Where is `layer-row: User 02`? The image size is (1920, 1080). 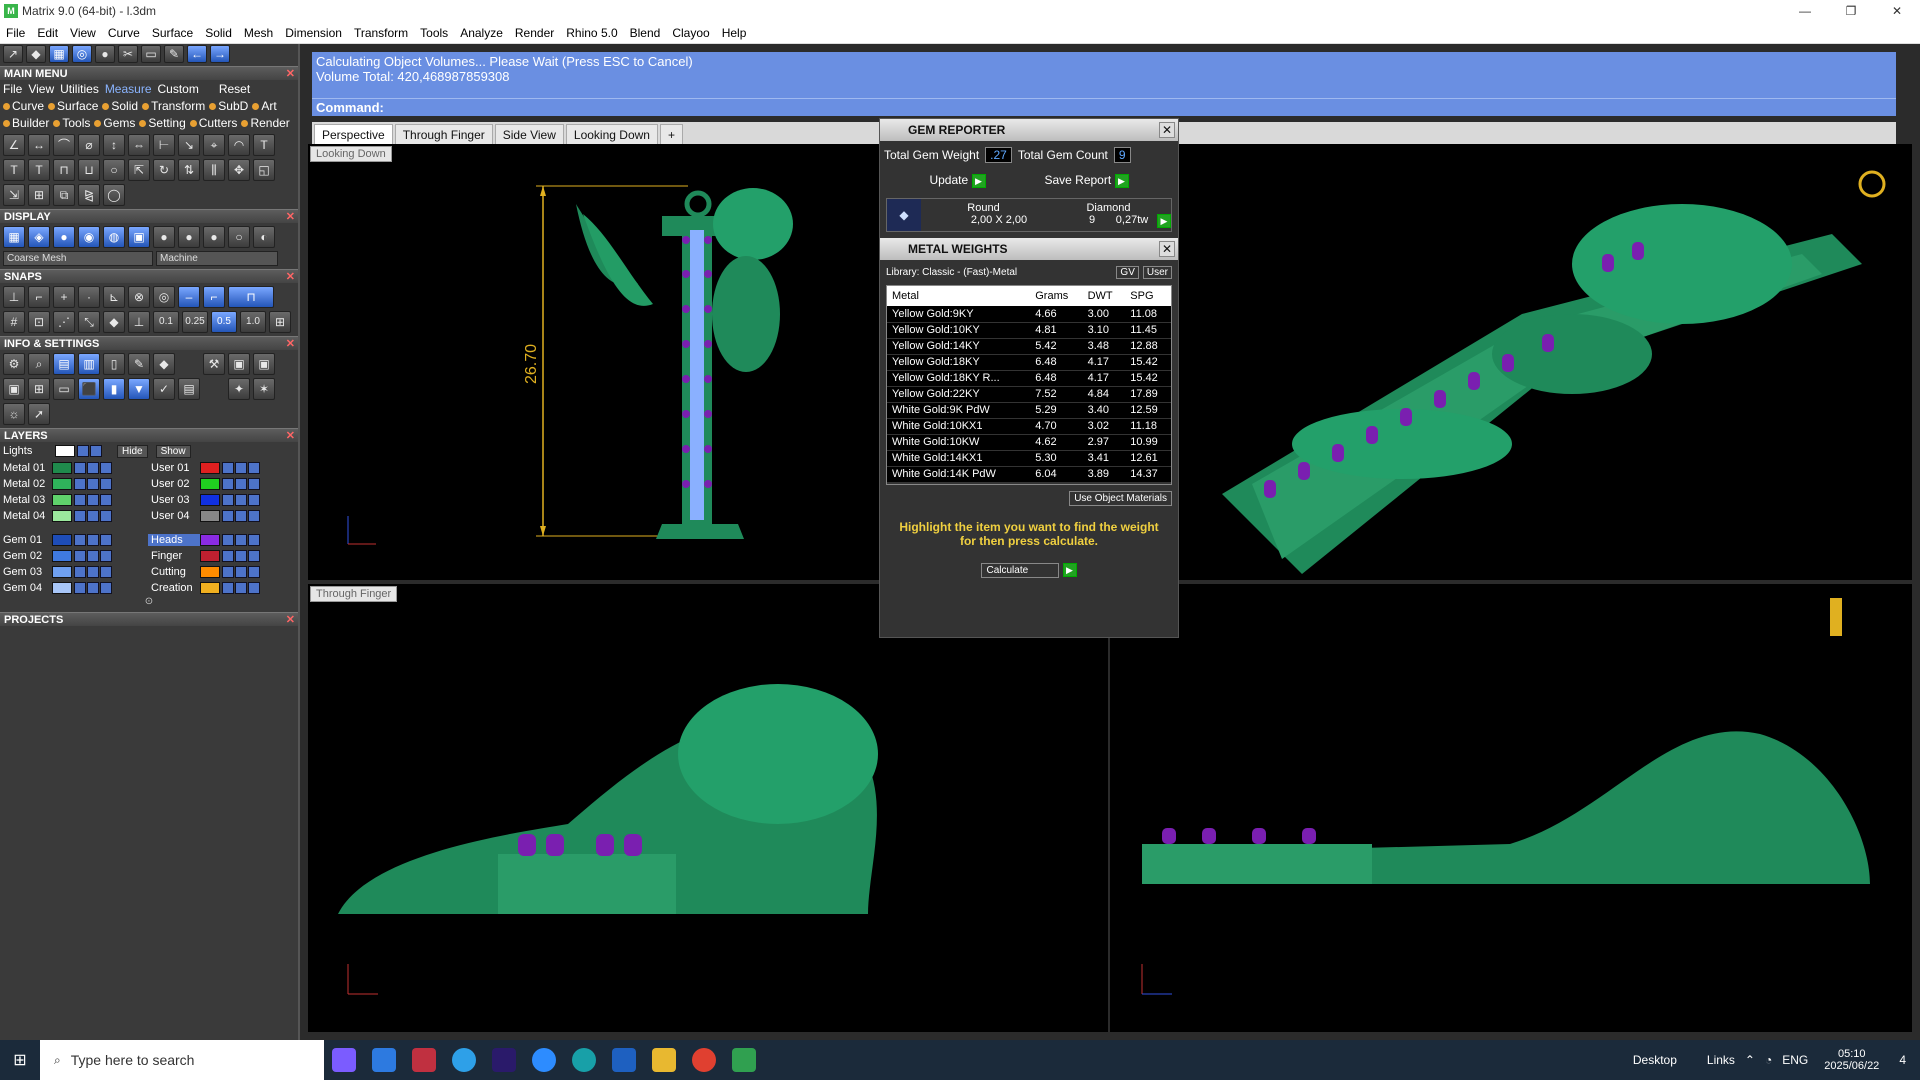
layer-row: User 02 is located at coordinates (222, 484).